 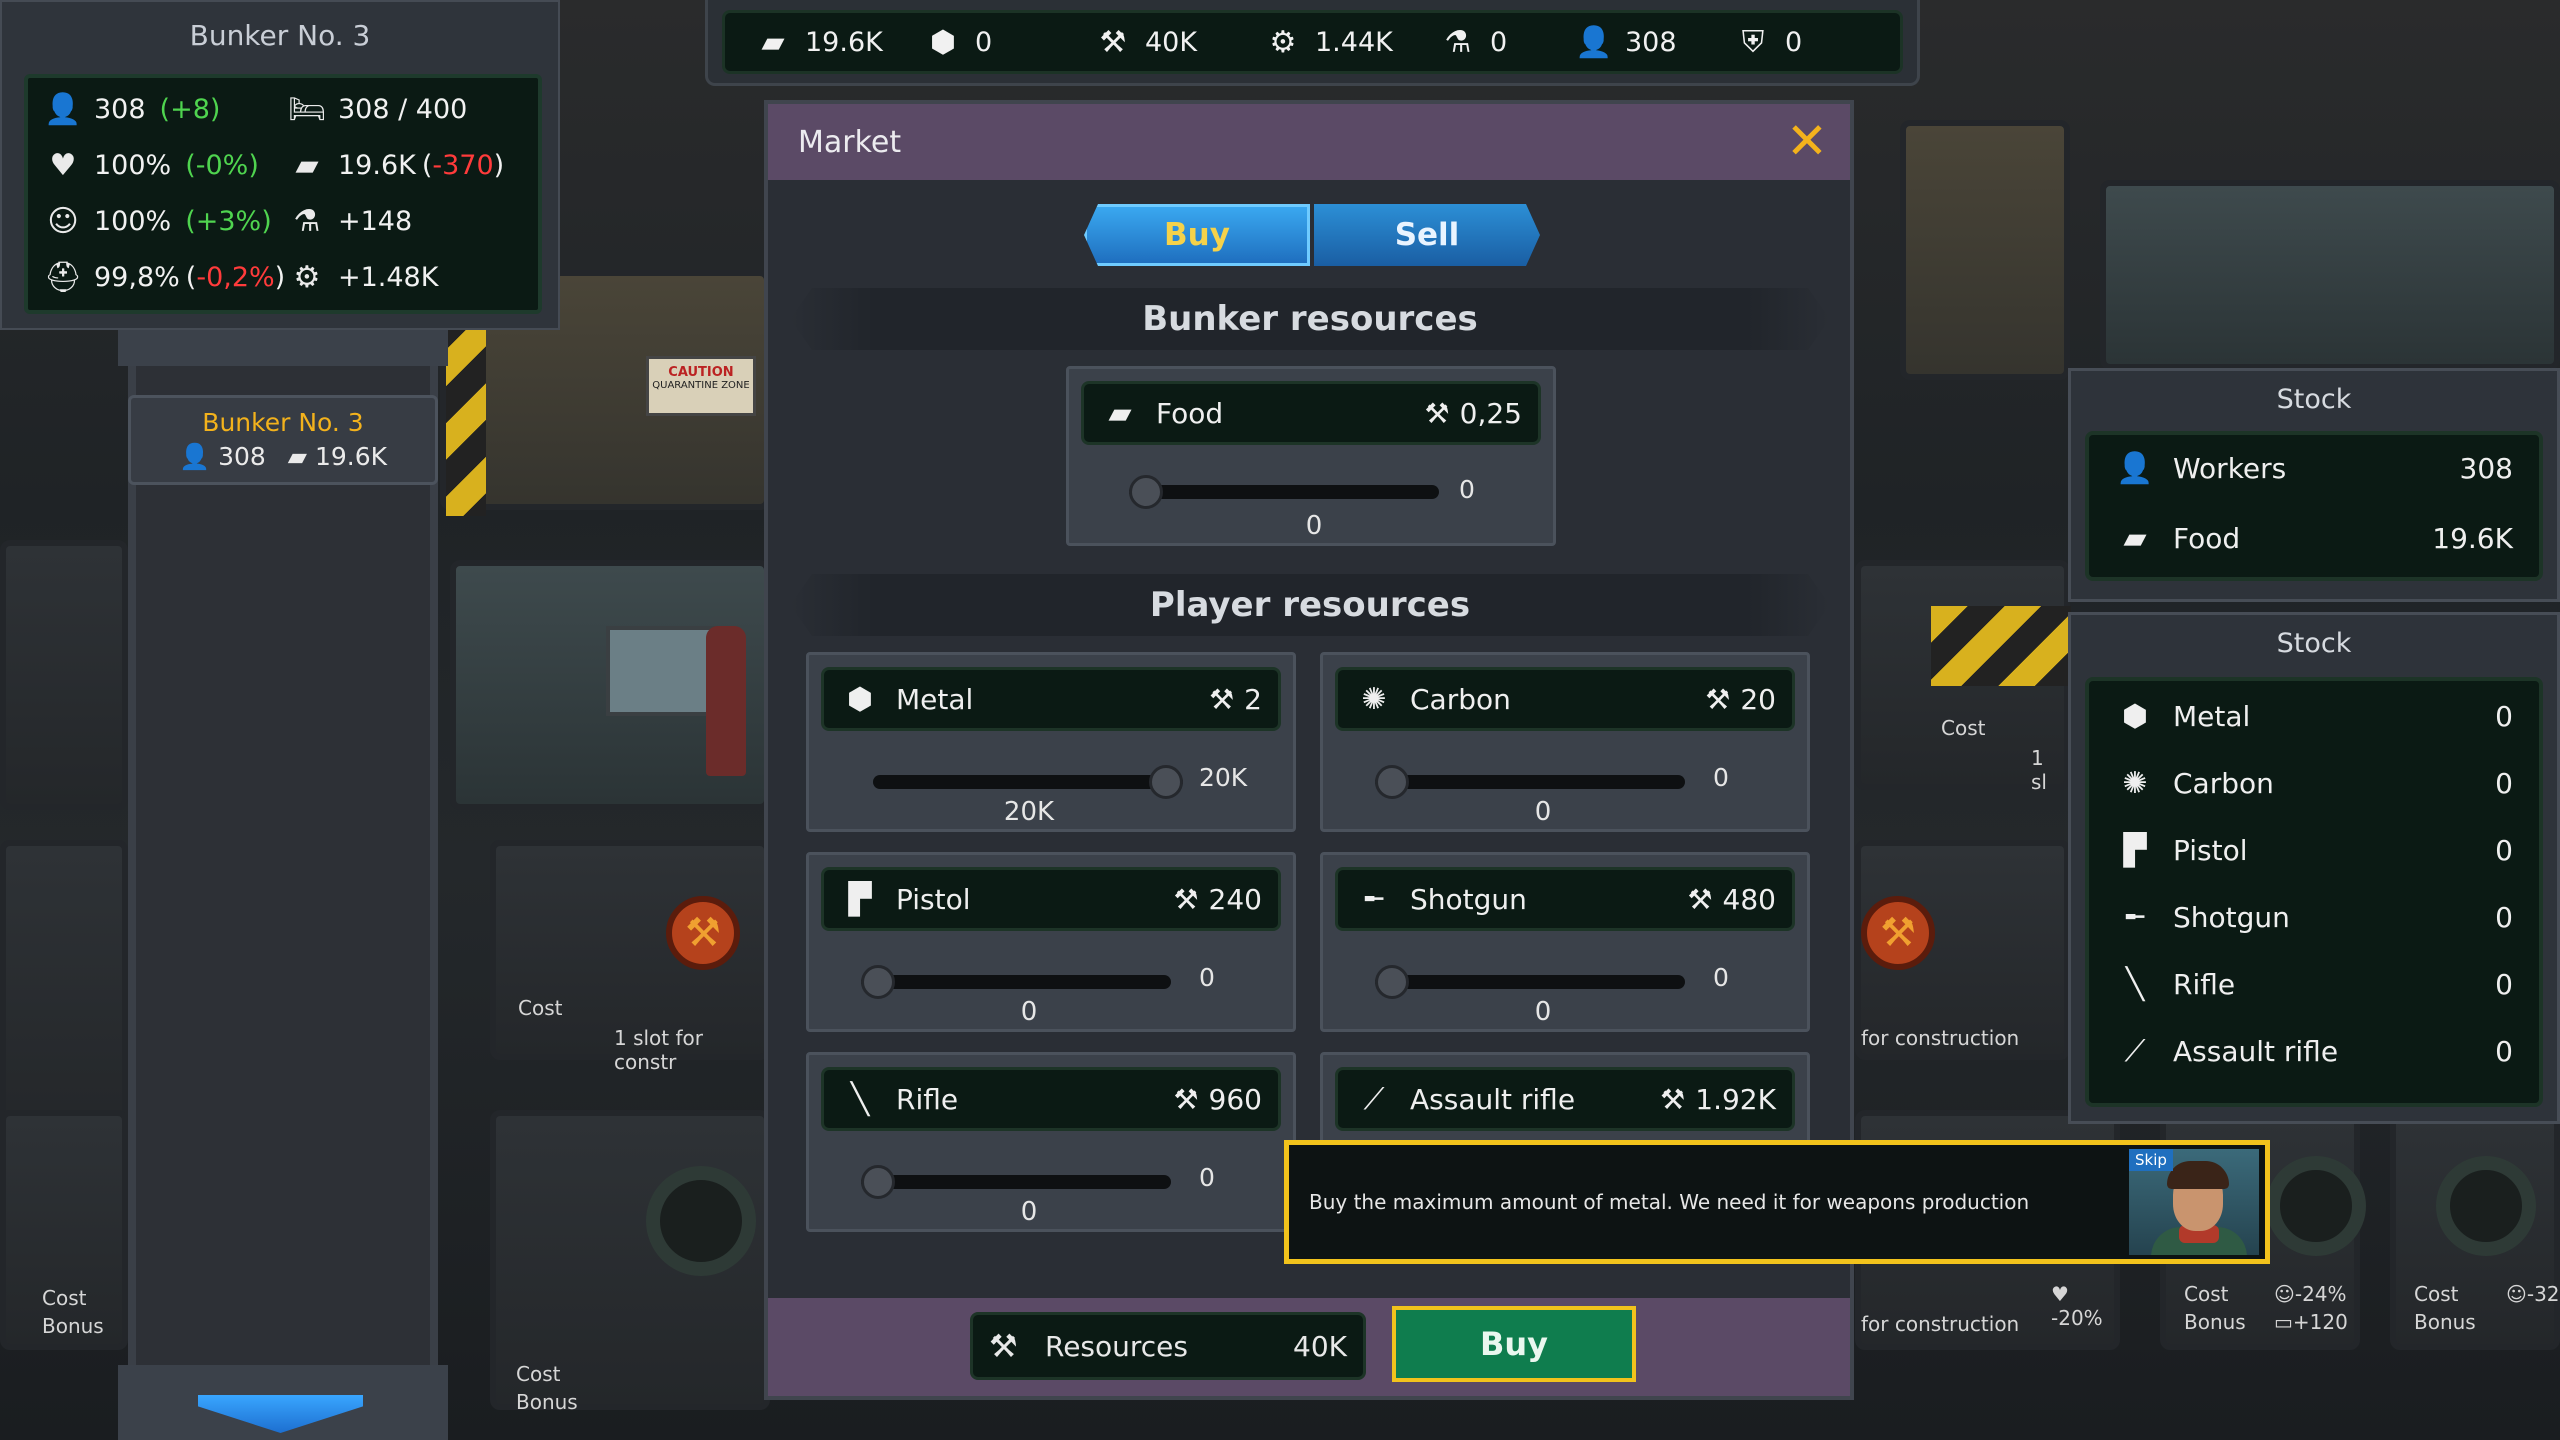 What do you see at coordinates (397, 165) in the screenshot?
I see `stat-food: ▰ 19.6K (-370)` at bounding box center [397, 165].